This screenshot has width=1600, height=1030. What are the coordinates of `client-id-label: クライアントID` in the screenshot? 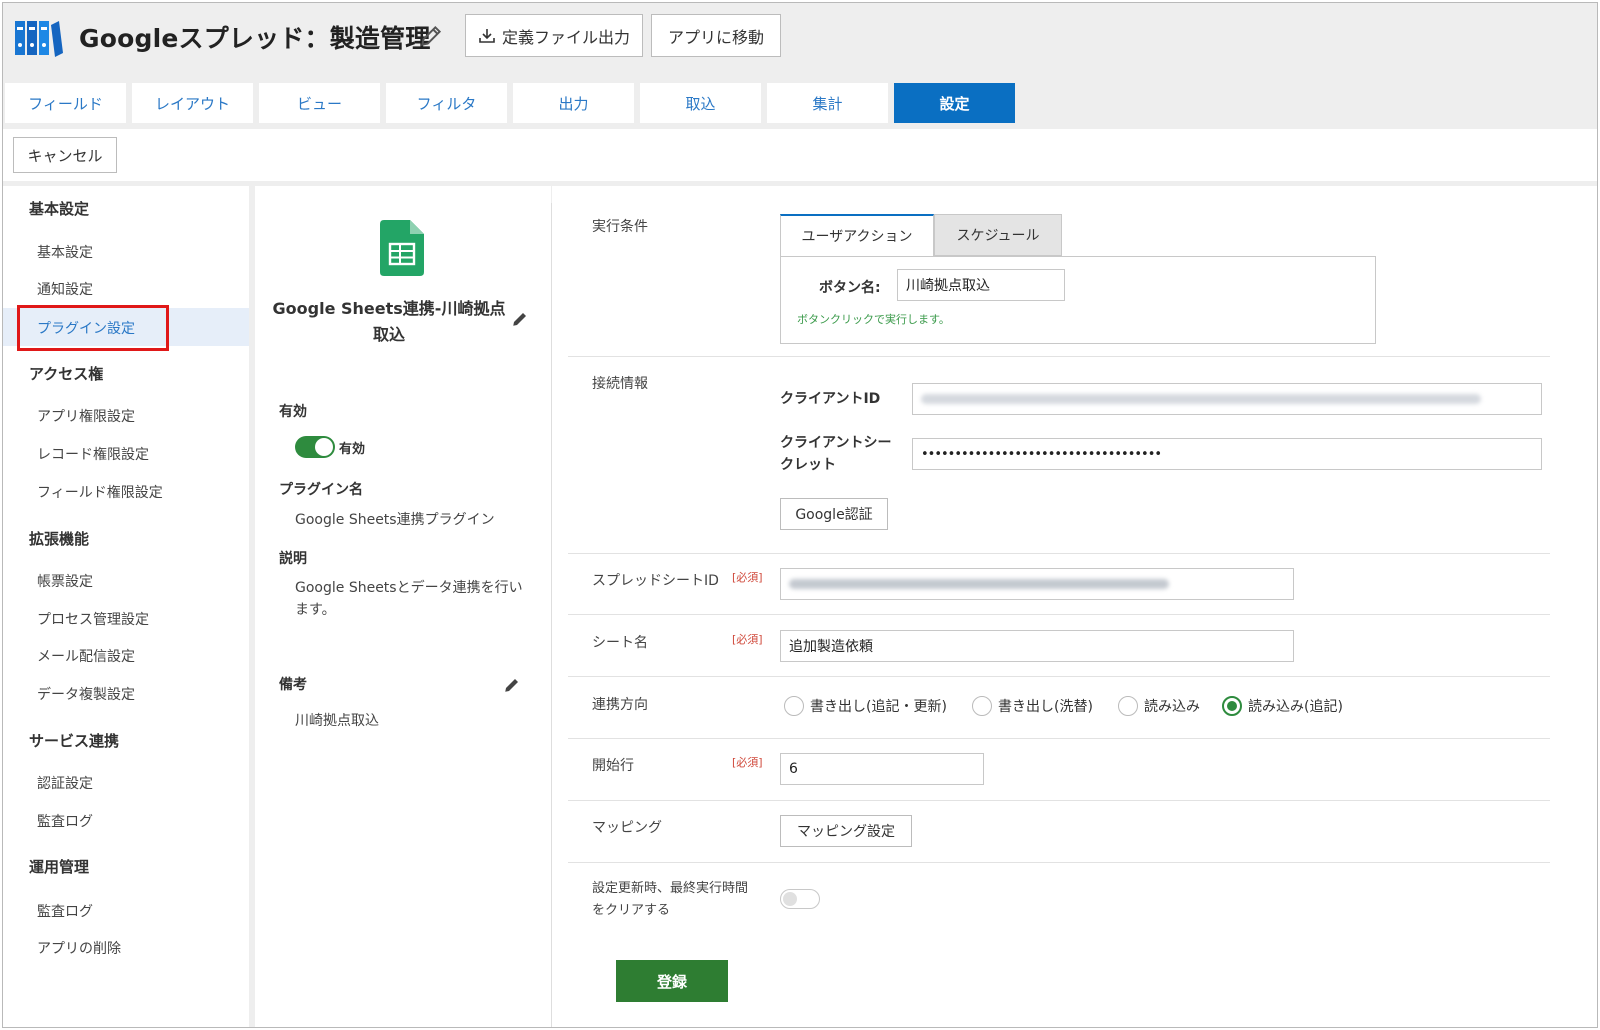 It's located at (830, 399).